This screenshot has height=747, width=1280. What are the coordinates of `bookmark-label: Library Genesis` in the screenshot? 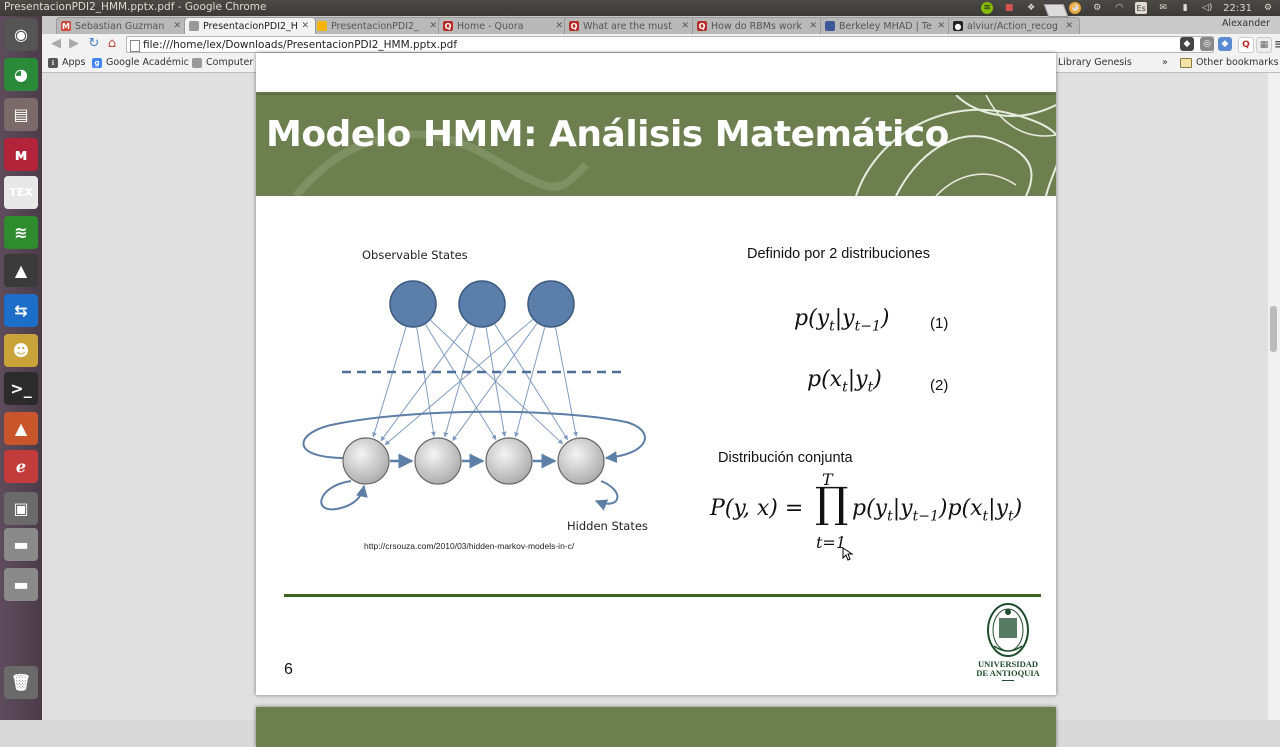 It's located at (1095, 62).